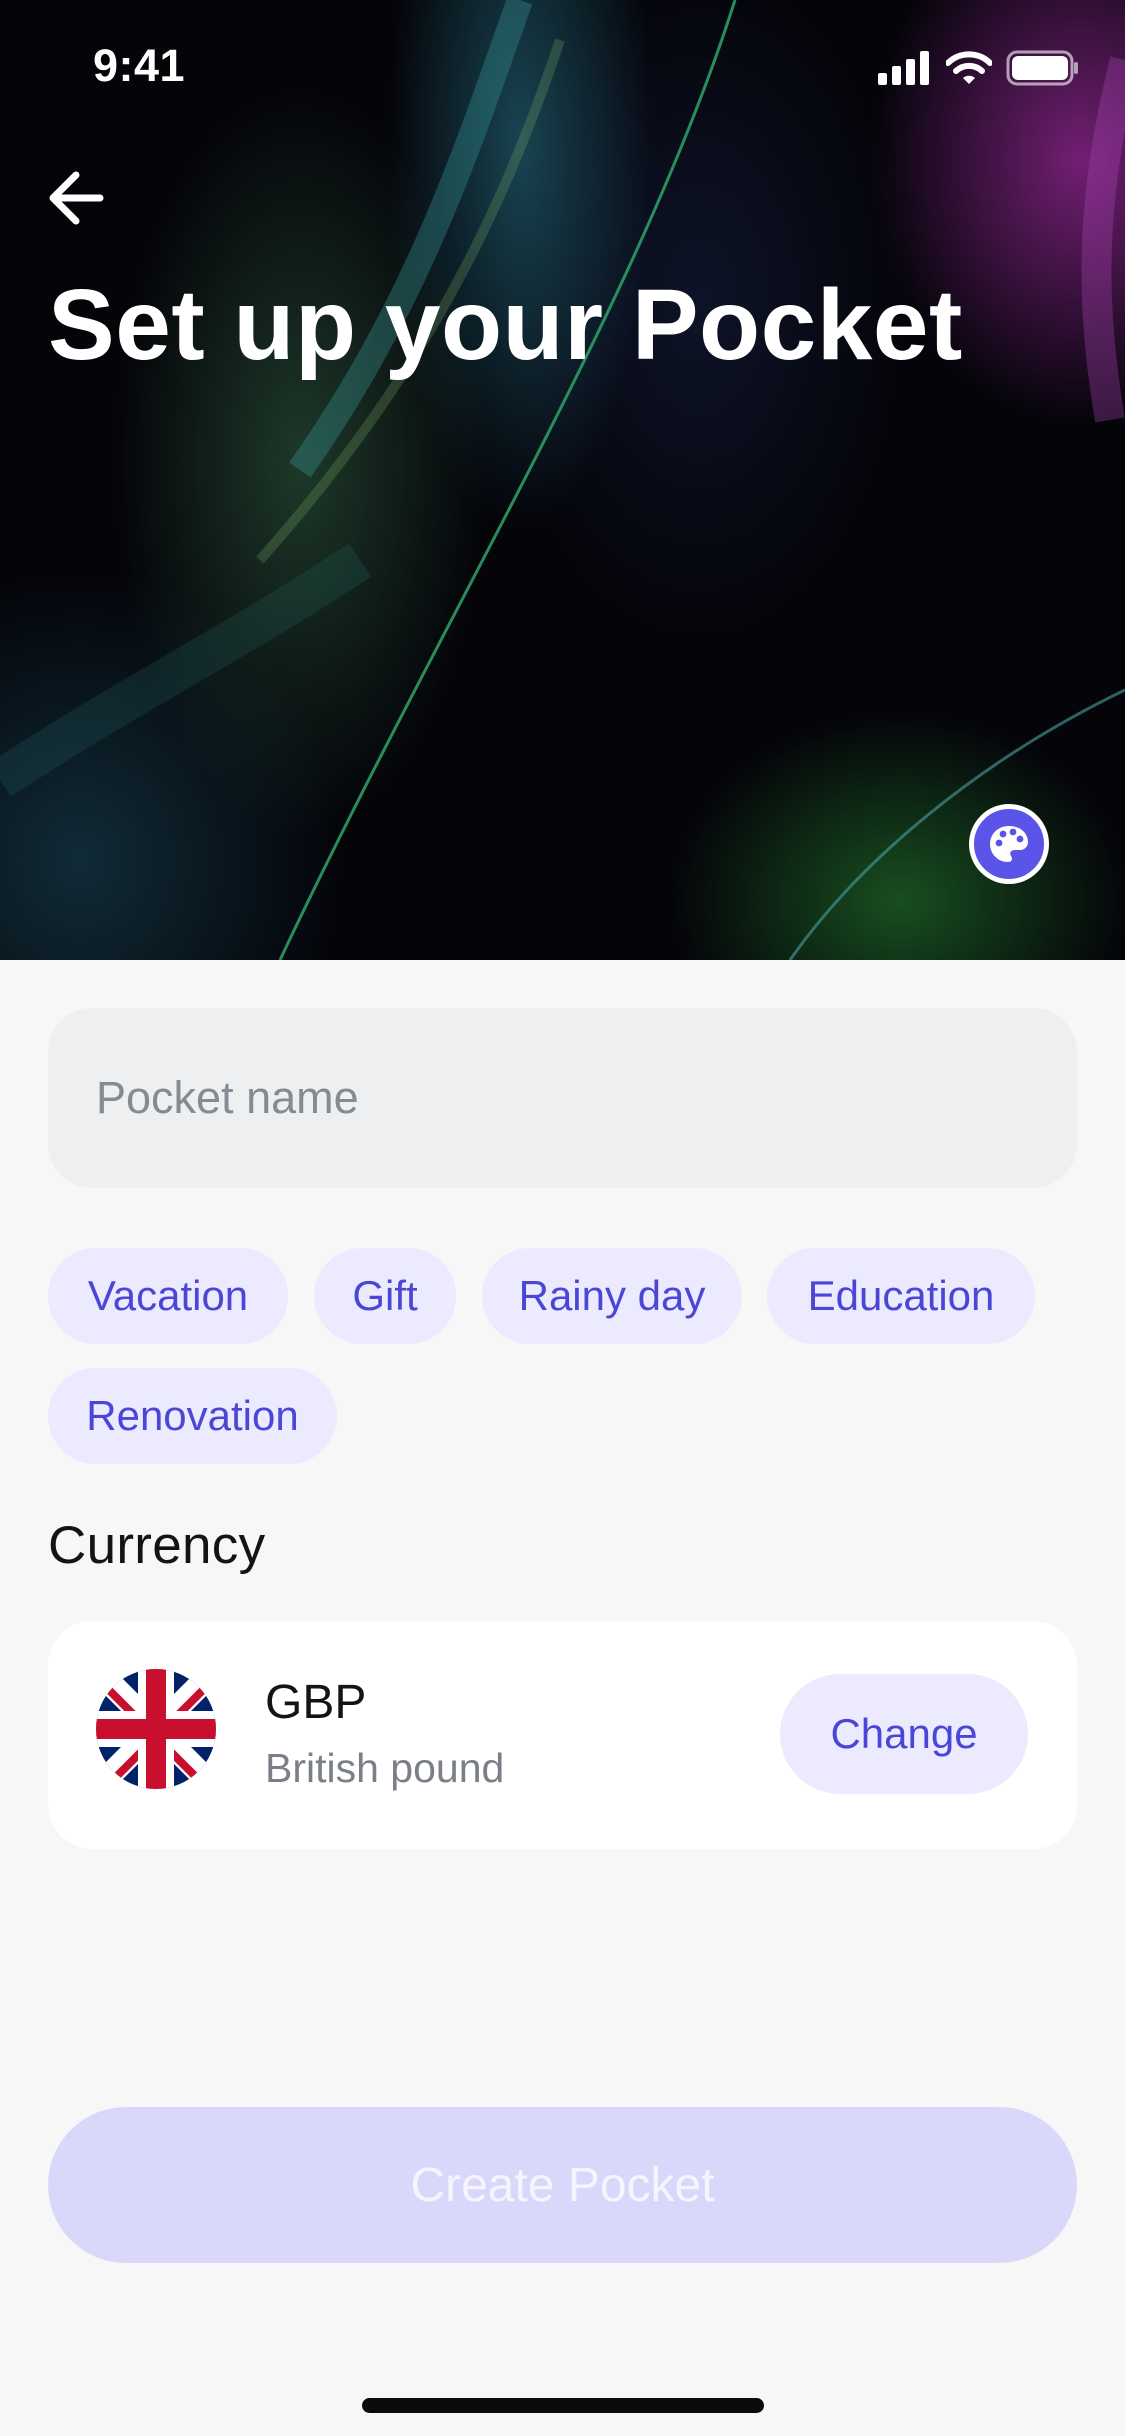 This screenshot has height=2436, width=1125. I want to click on currency-card: GBP British pound Change, so click(562, 1735).